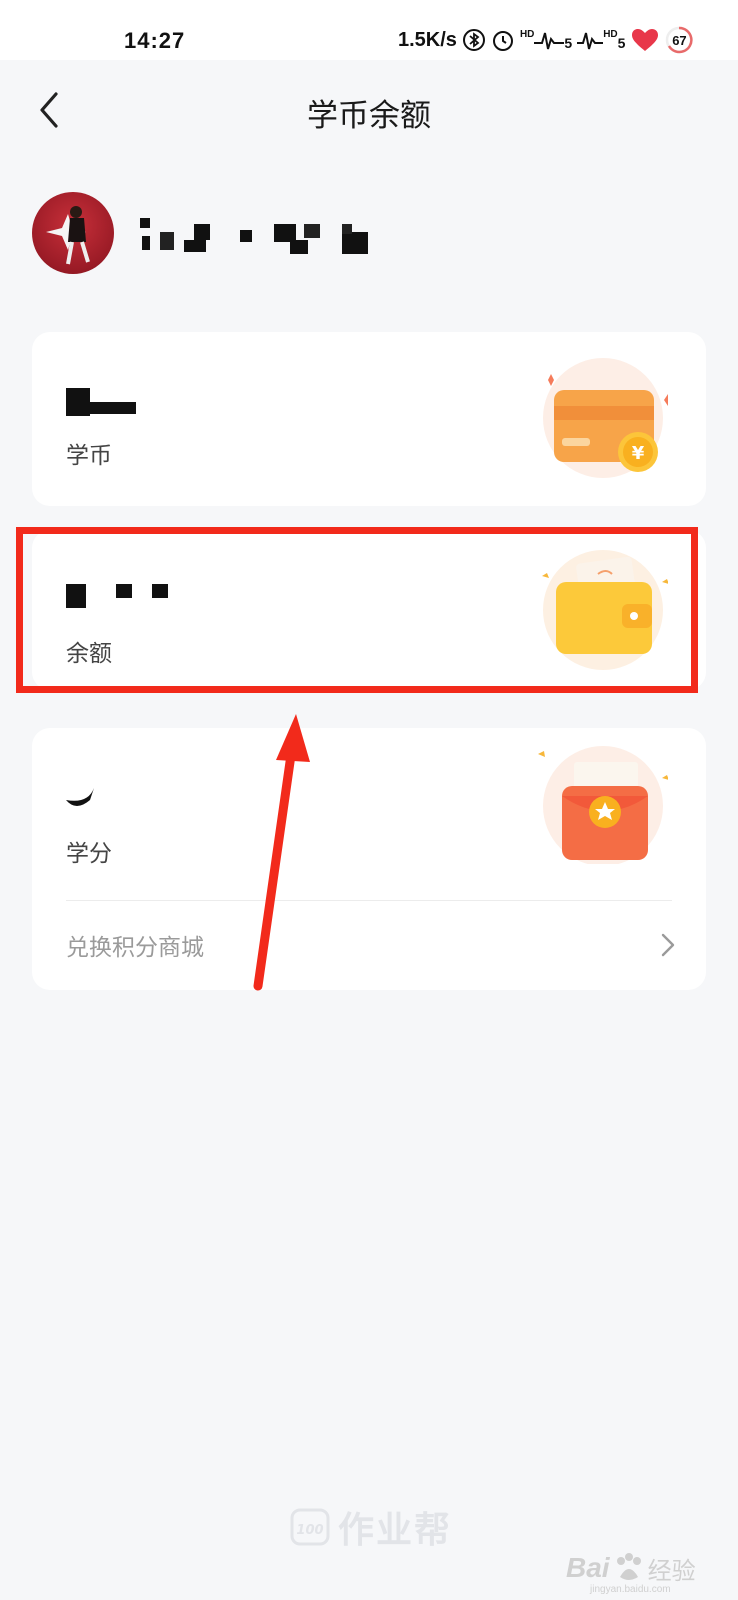  I want to click on nav-bar: 学币余额, so click(369, 110).